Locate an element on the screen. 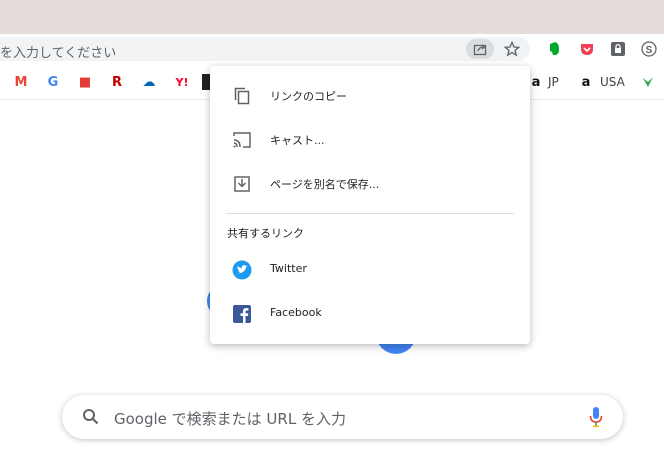  bird-bookmark-icon is located at coordinates (648, 82).